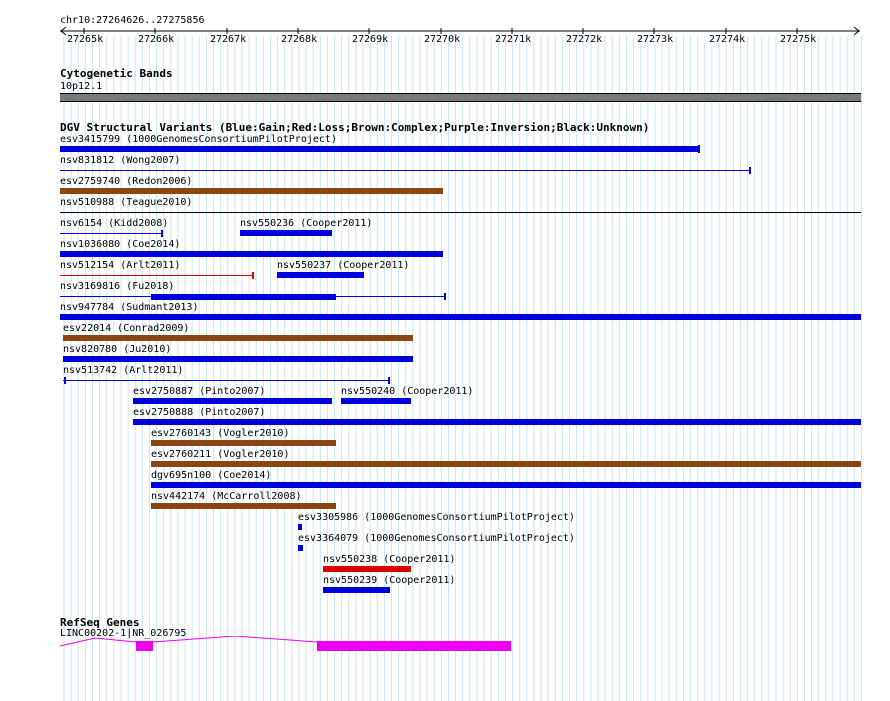  What do you see at coordinates (116, 73) in the screenshot?
I see `cytoband-track-title: Cytogenetic Bands` at bounding box center [116, 73].